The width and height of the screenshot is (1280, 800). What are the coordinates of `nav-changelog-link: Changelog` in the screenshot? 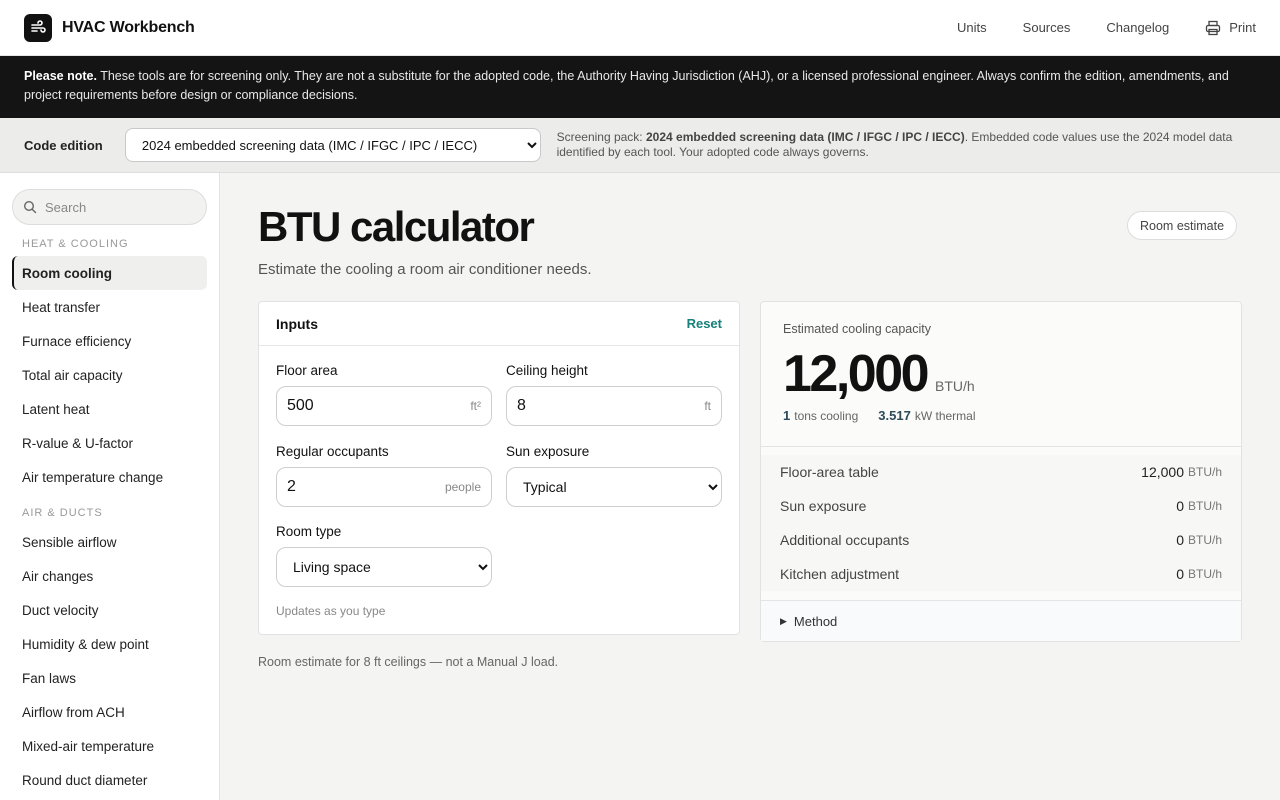 It's located at (1137, 27).